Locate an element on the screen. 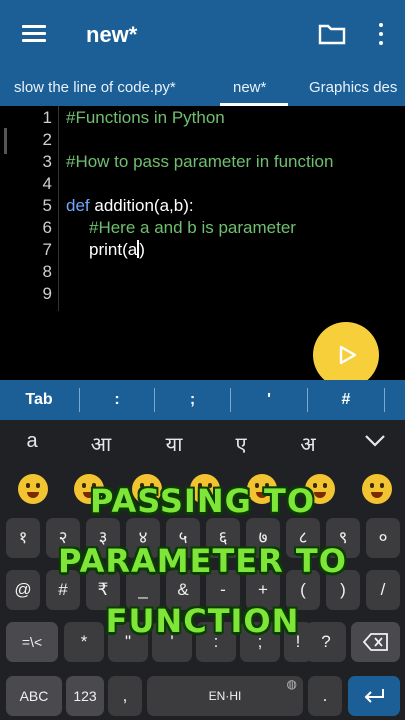 The height and width of the screenshot is (720, 405). line-number: 8 is located at coordinates (47, 271).